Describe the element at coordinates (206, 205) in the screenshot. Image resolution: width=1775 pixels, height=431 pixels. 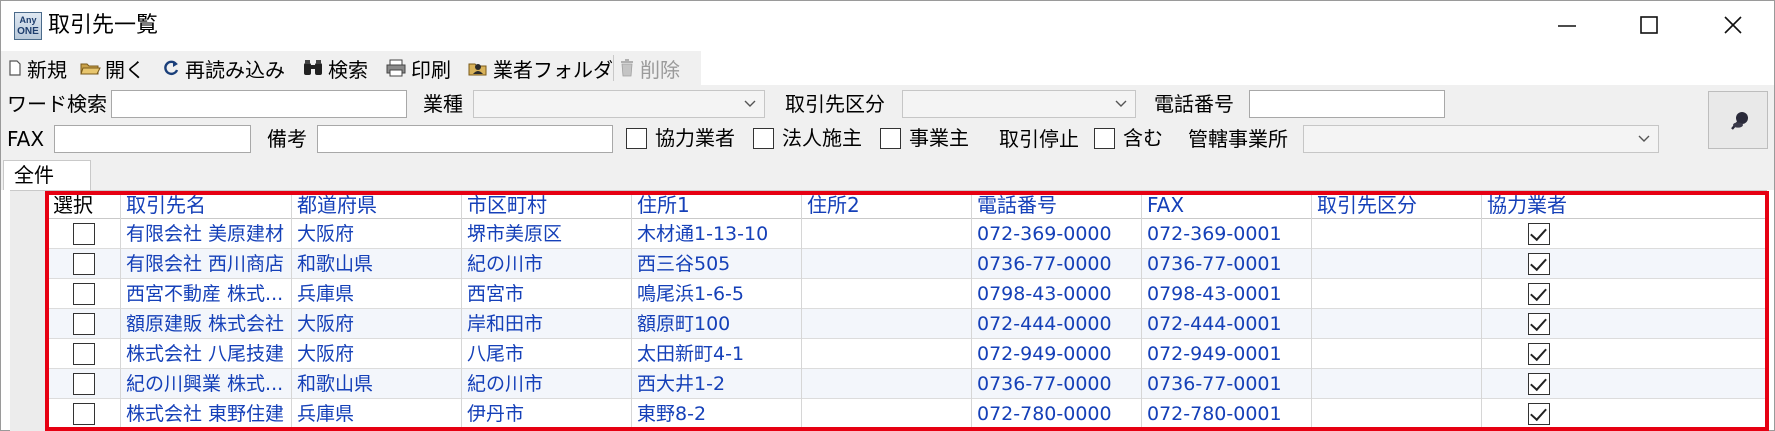
I see `column-header-name: 取引先名` at that location.